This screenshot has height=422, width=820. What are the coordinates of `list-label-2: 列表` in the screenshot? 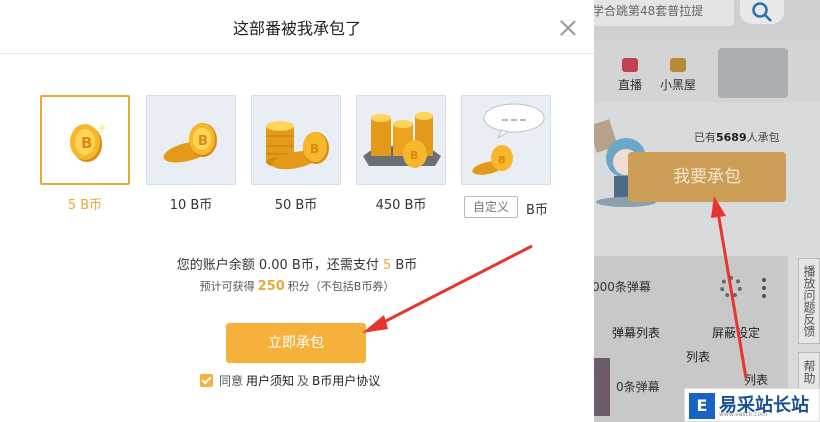 It's located at (756, 380).